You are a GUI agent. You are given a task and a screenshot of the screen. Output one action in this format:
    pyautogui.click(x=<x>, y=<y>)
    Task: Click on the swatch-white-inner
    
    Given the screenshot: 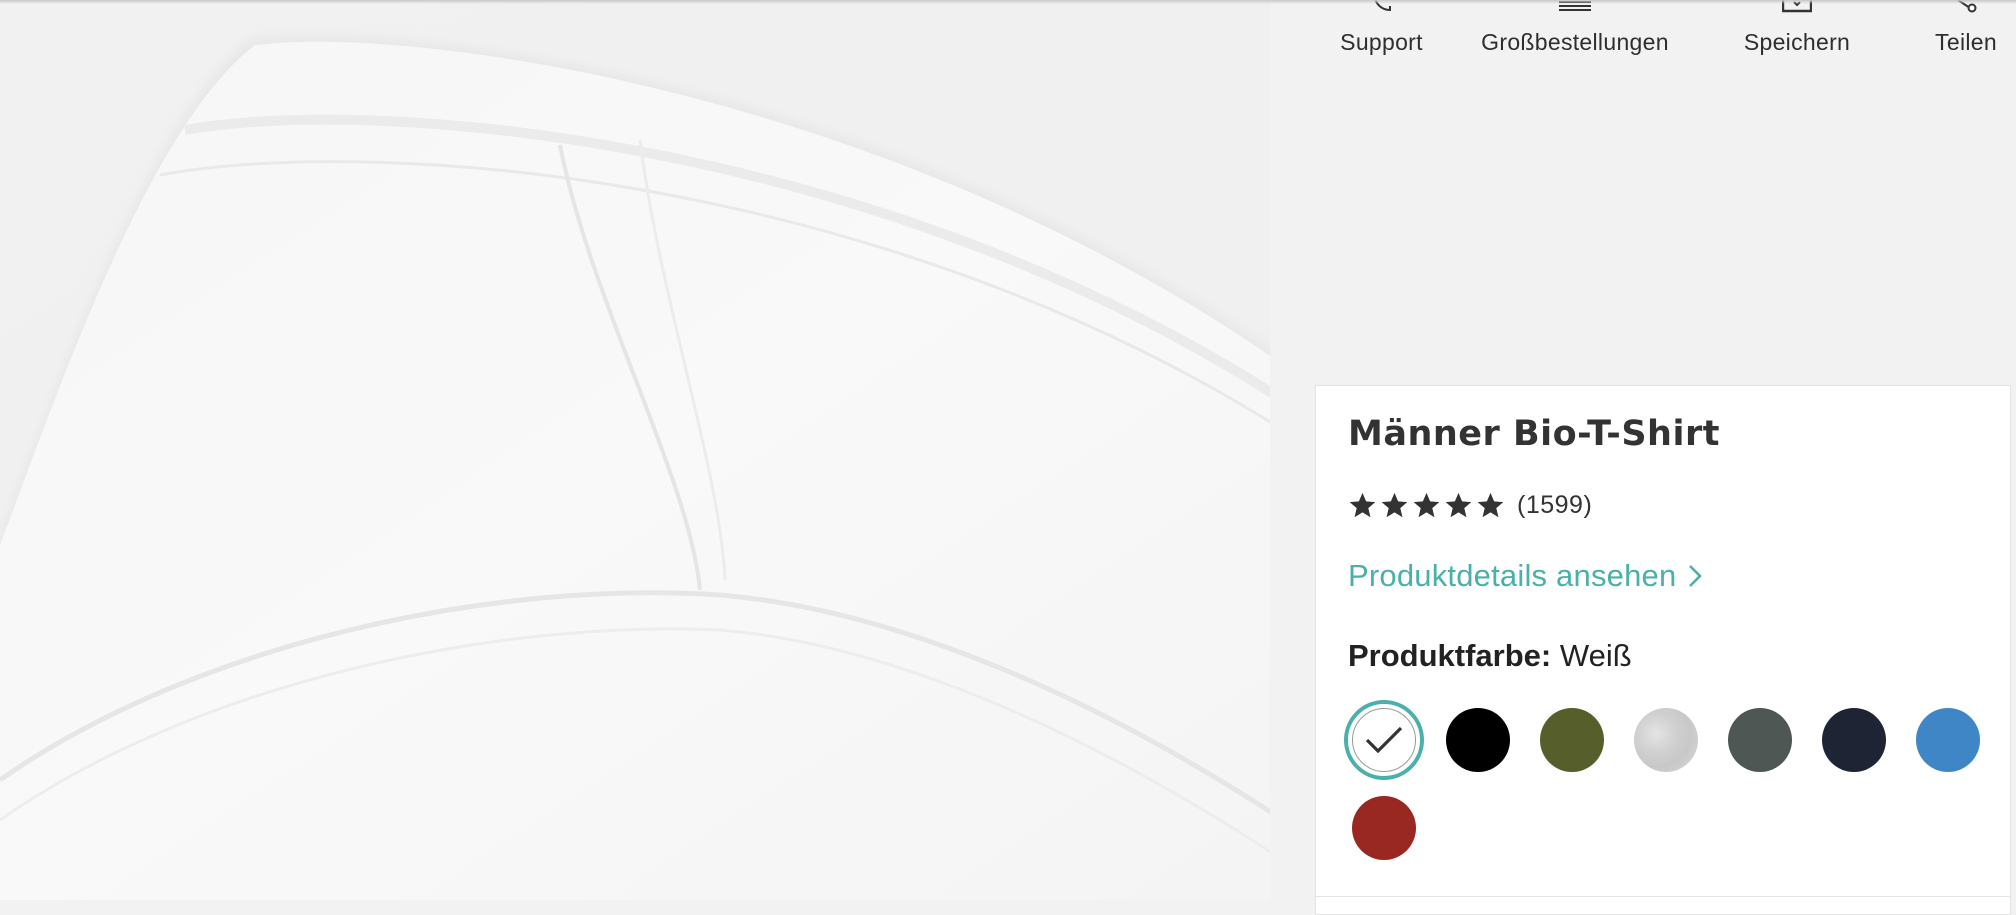 What is the action you would take?
    pyautogui.click(x=1384, y=740)
    